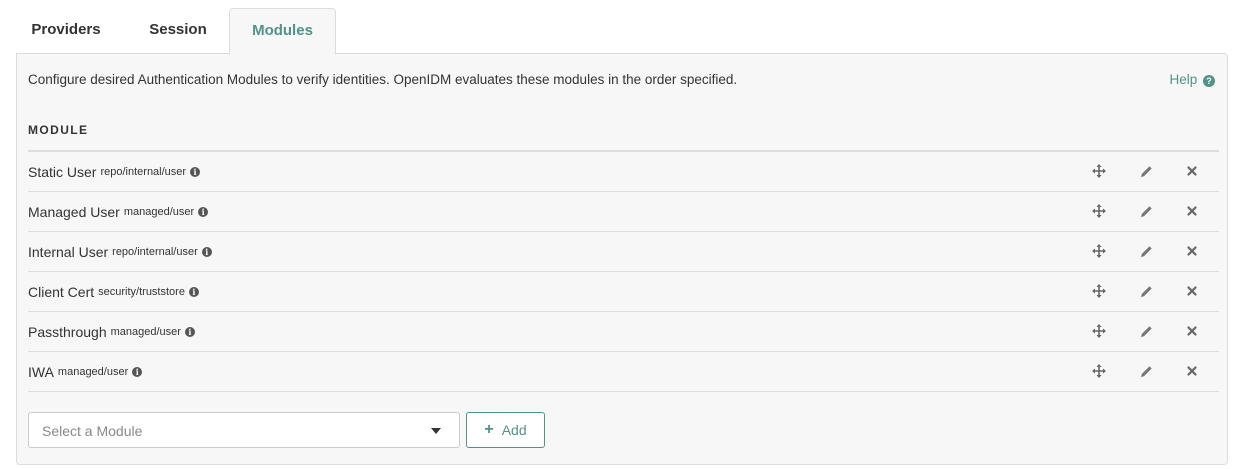  Describe the element at coordinates (244, 430) in the screenshot. I see `module-select: Select a Module` at that location.